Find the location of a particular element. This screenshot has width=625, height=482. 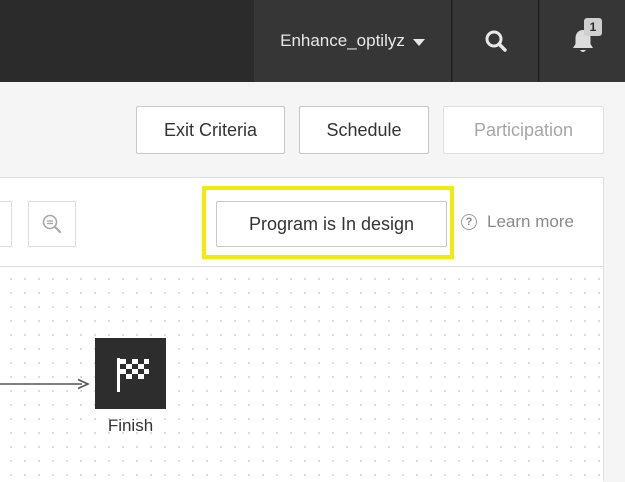

zoom-out-button is located at coordinates (52, 224).